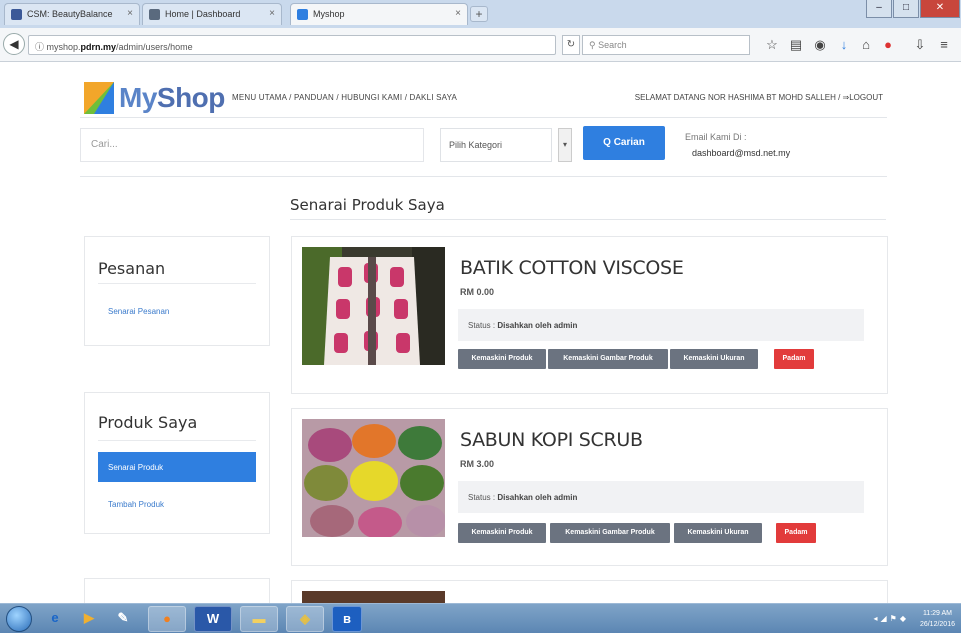  I want to click on site-logo: MyShop, so click(162, 98).